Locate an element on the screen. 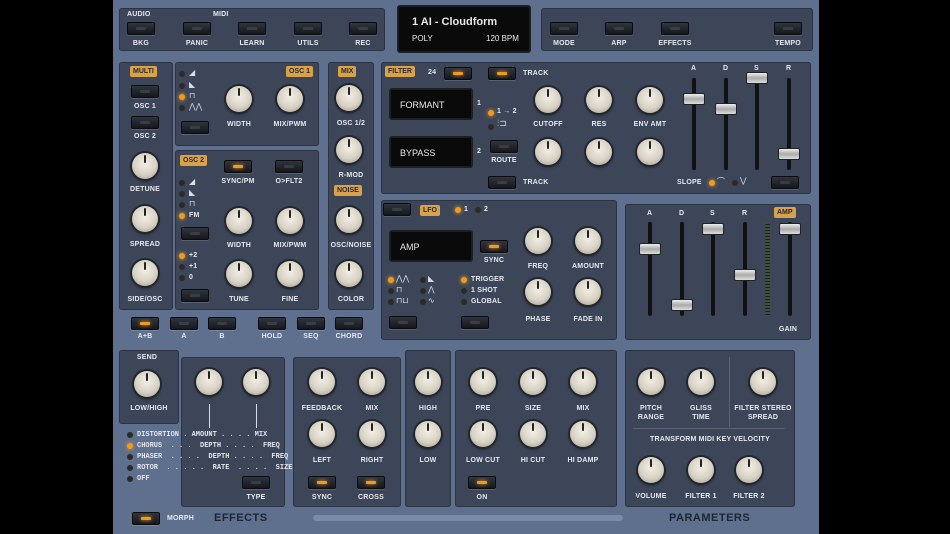 The image size is (950, 534). amp-env-r-fader is located at coordinates (745, 275).